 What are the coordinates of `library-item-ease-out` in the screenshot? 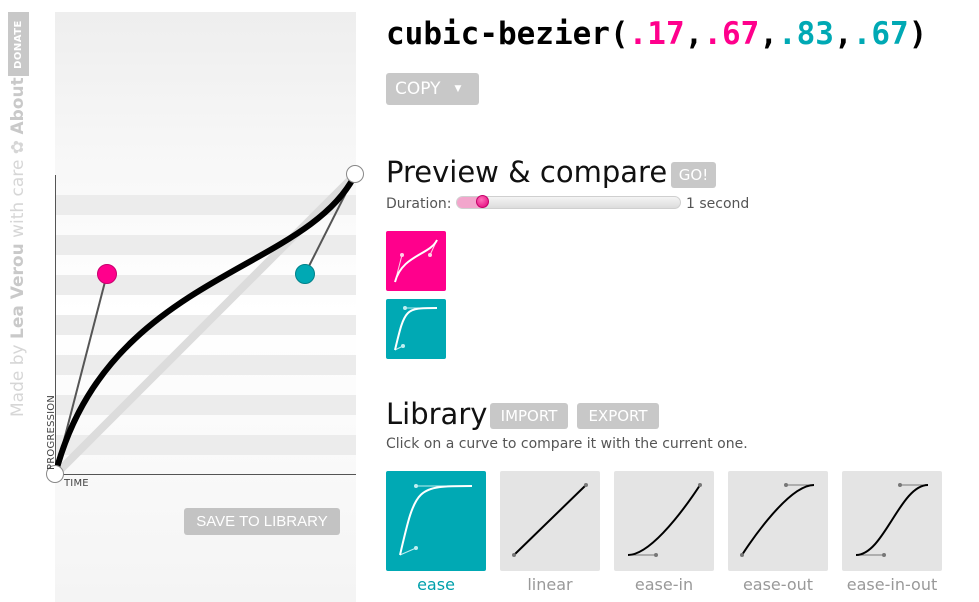 It's located at (778, 521).